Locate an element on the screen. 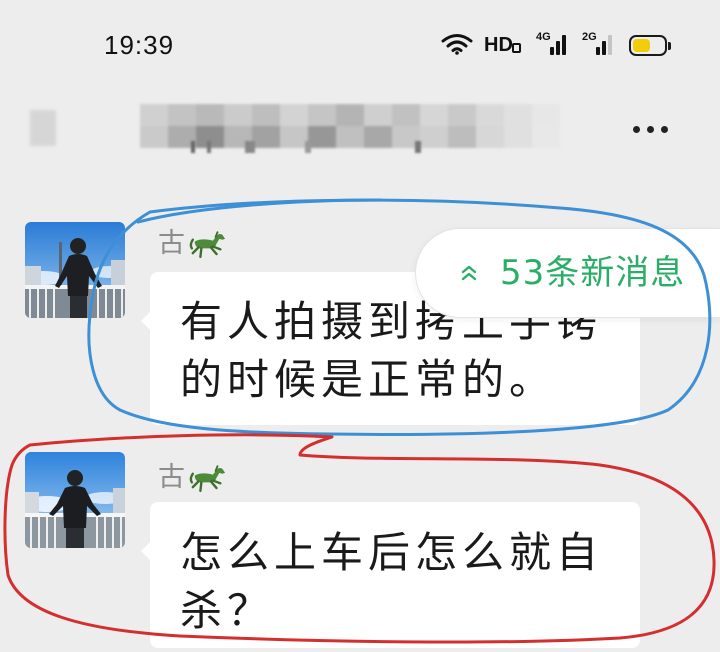 This screenshot has width=720, height=652. double-chevron-up-icon is located at coordinates (469, 273).